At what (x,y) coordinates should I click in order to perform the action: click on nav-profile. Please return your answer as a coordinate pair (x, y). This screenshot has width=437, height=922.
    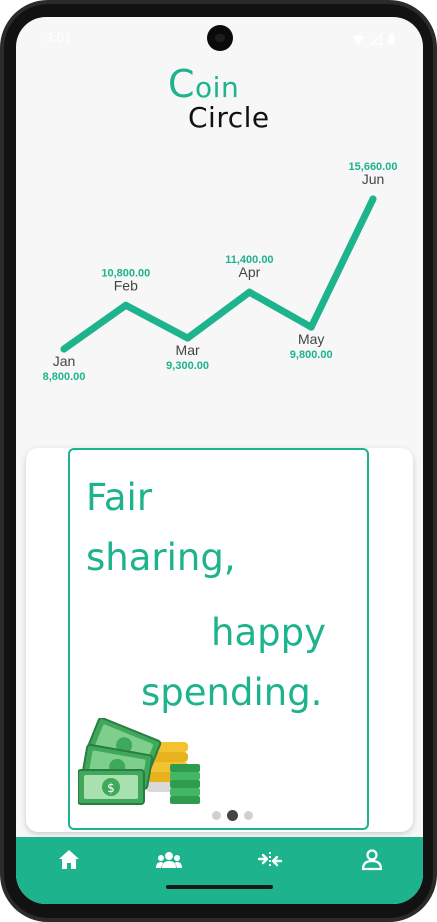
    Looking at the image, I should click on (372, 860).